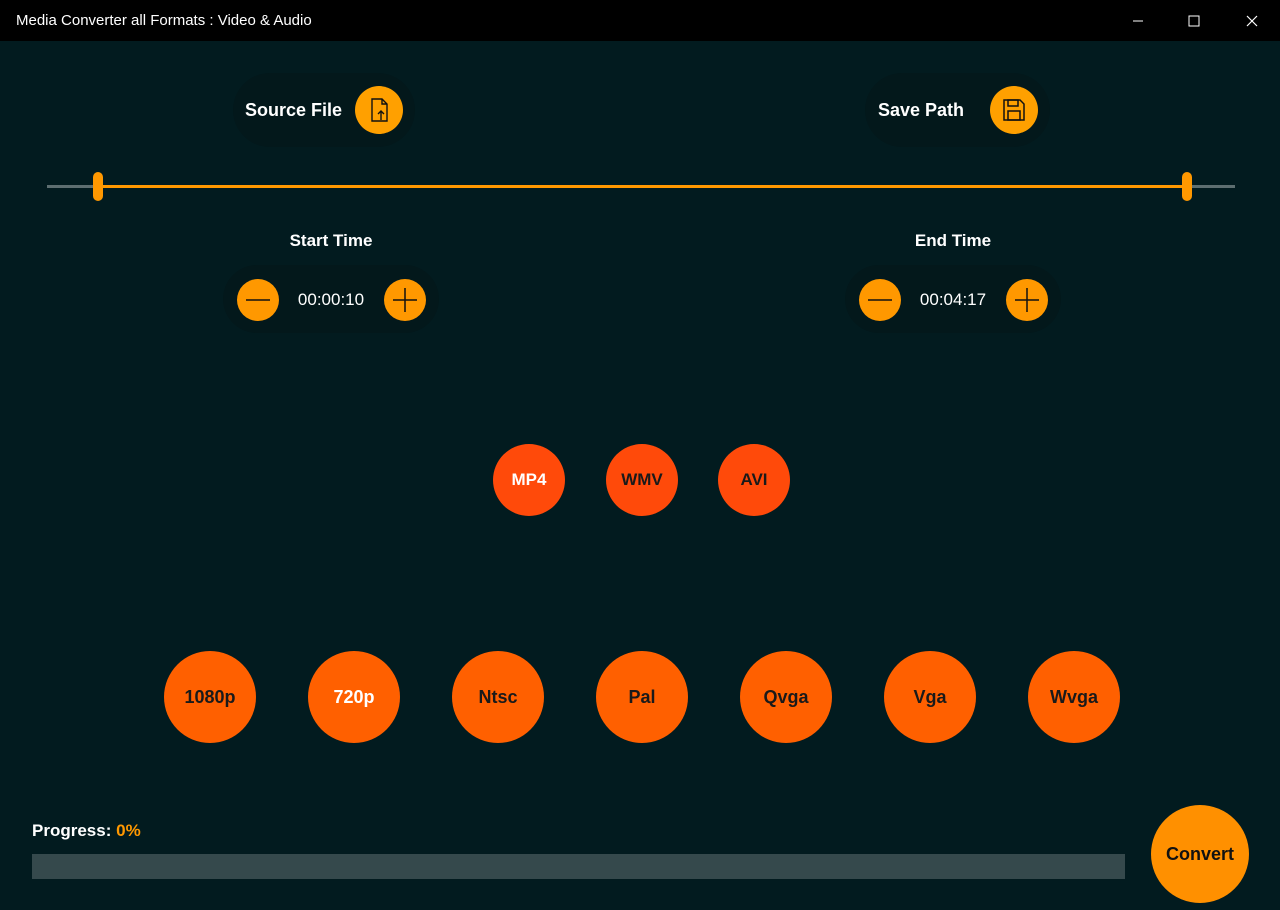 The height and width of the screenshot is (910, 1280). I want to click on resolution-button-vga: Vga, so click(930, 697).